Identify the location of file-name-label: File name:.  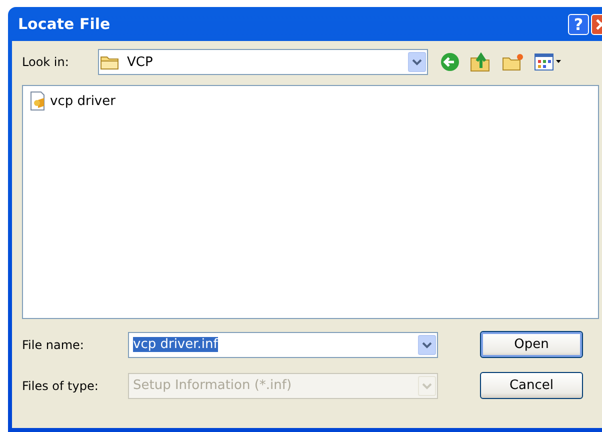
(53, 345).